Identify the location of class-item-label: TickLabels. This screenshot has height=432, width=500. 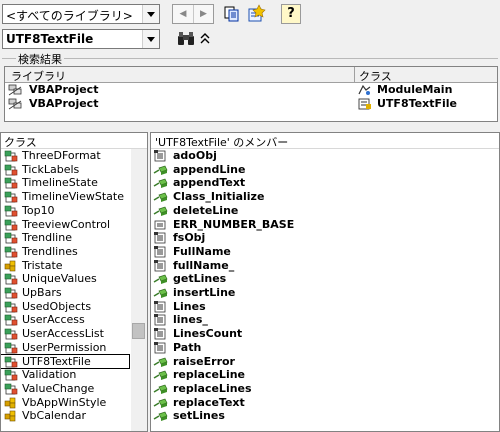
(51, 169).